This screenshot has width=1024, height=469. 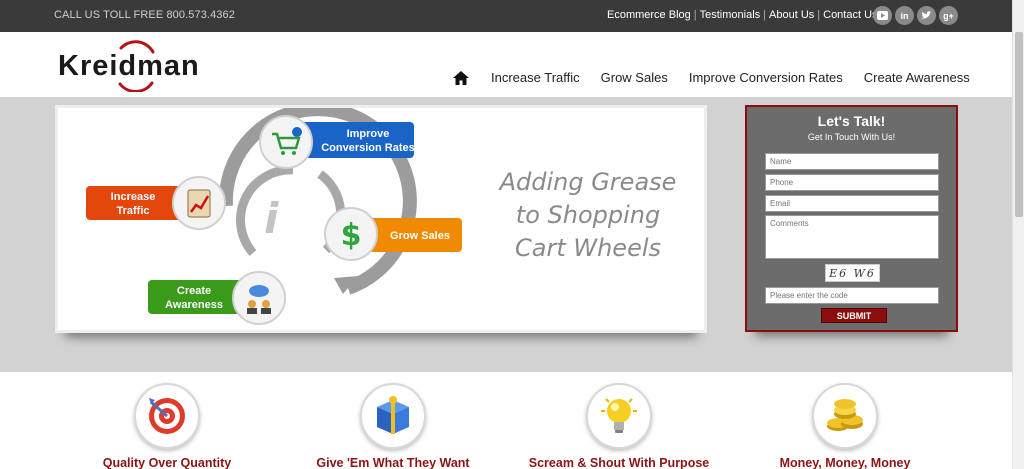 I want to click on top-link-ecommerce-blog: Ecommerce Blog, so click(x=649, y=15).